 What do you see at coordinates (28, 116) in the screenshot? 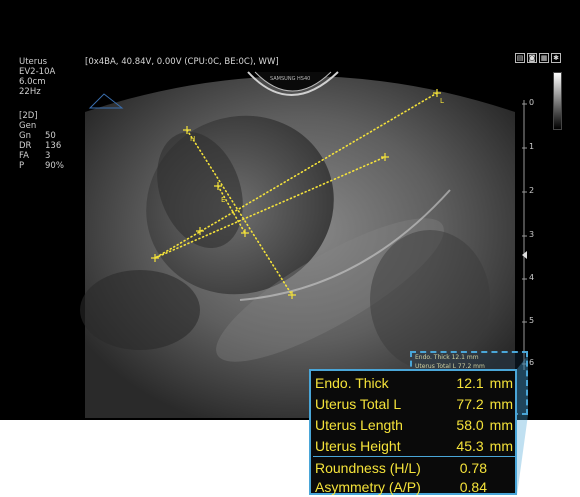
I see `mode-label: [2D]` at bounding box center [28, 116].